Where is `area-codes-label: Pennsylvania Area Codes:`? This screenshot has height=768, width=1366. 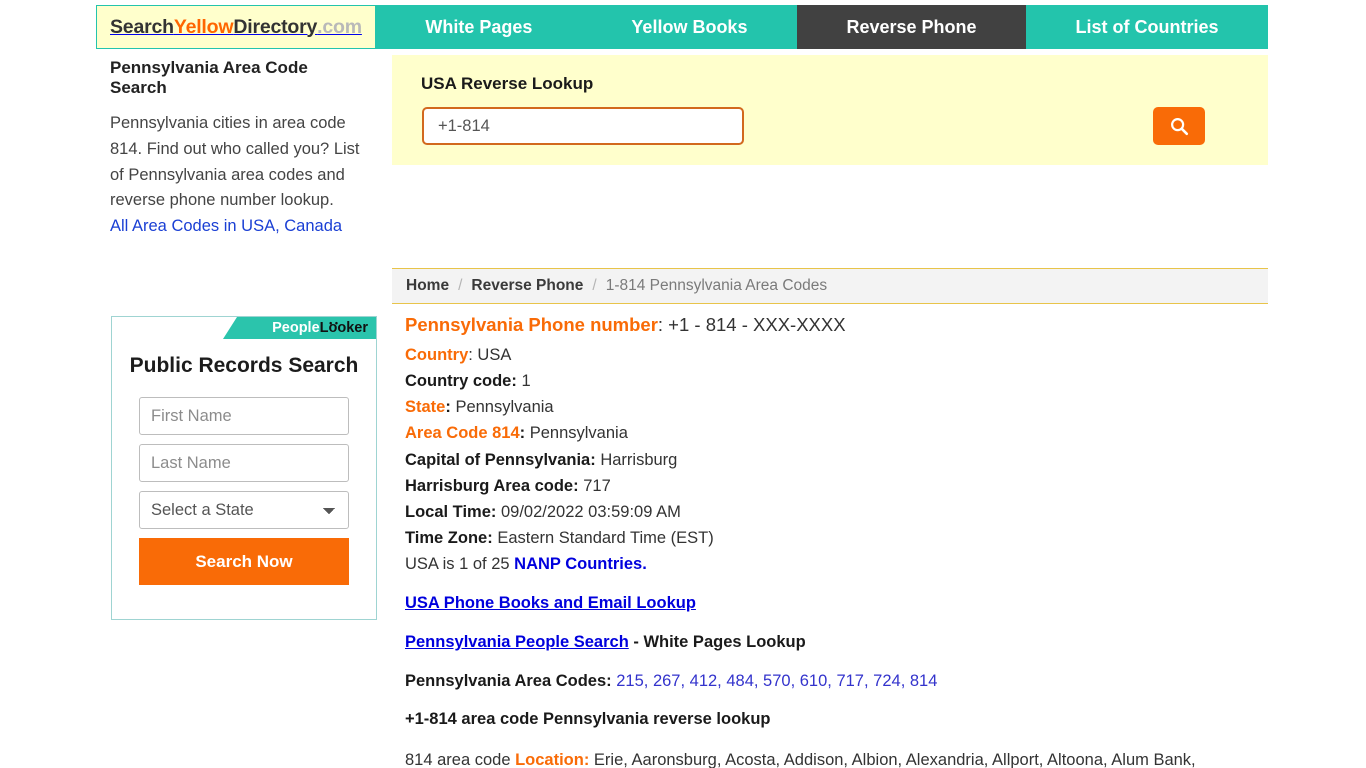 area-codes-label: Pennsylvania Area Codes: is located at coordinates (511, 681).